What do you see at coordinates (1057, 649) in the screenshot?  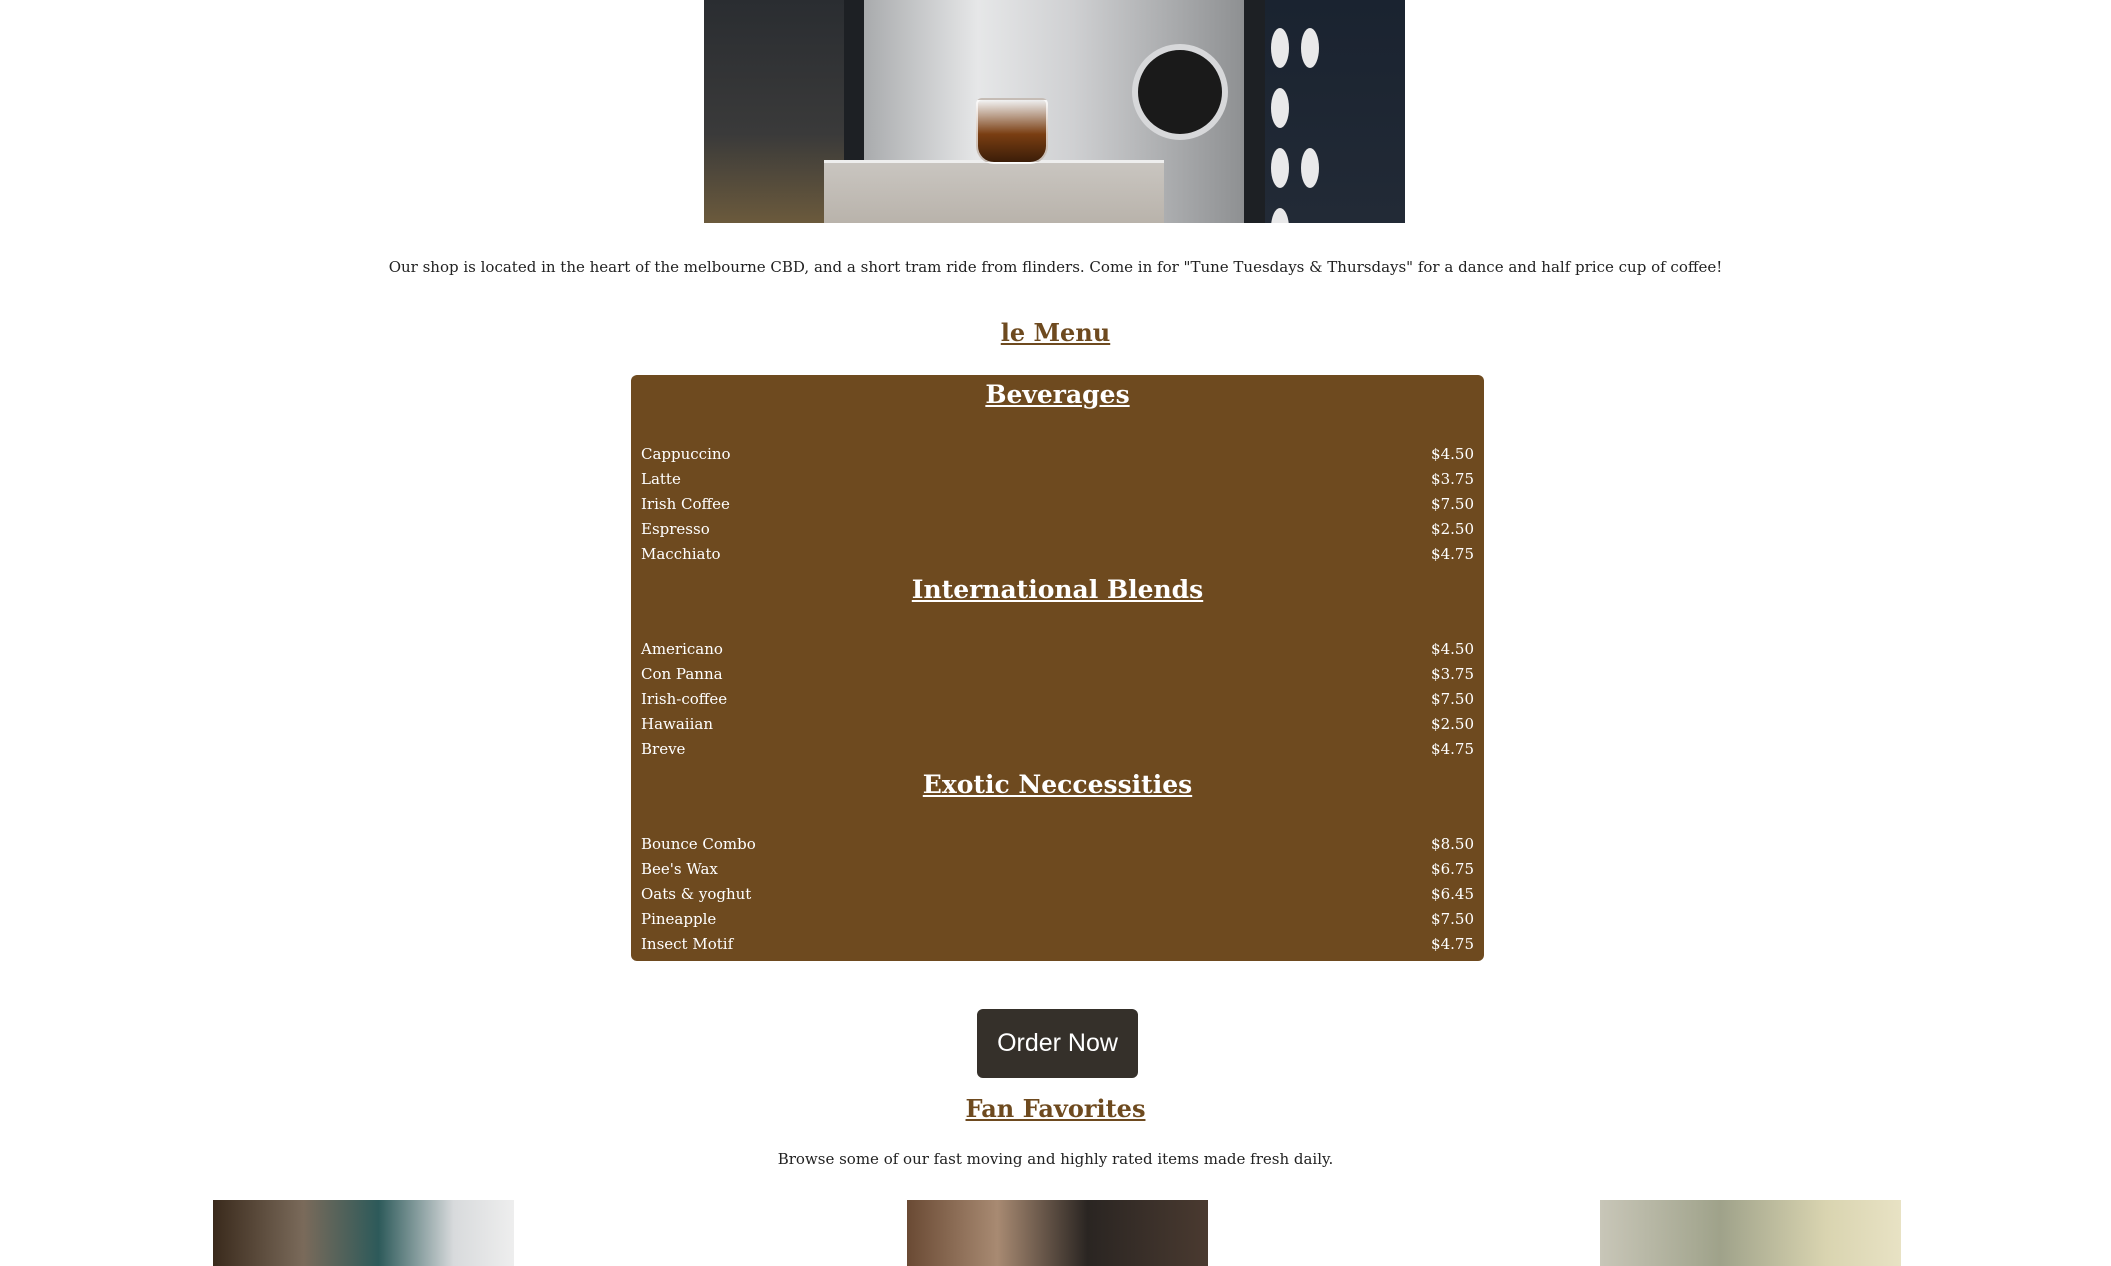 I see `menu-item: Americano $4.50` at bounding box center [1057, 649].